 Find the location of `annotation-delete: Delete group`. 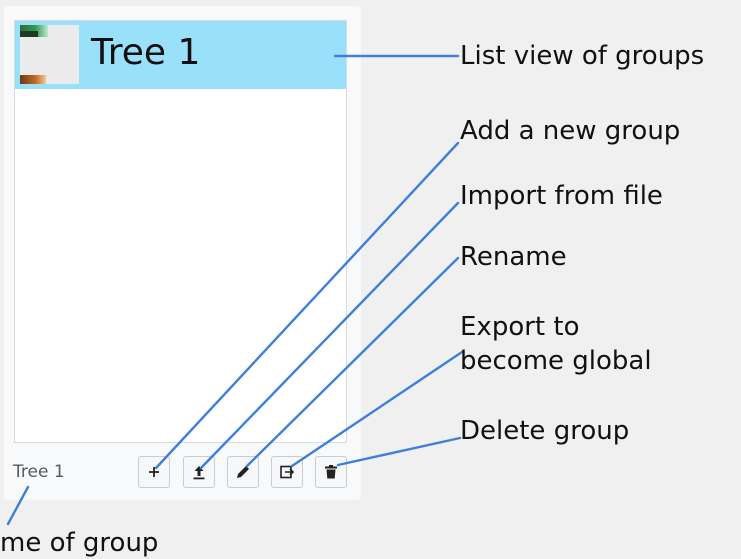

annotation-delete: Delete group is located at coordinates (545, 431).